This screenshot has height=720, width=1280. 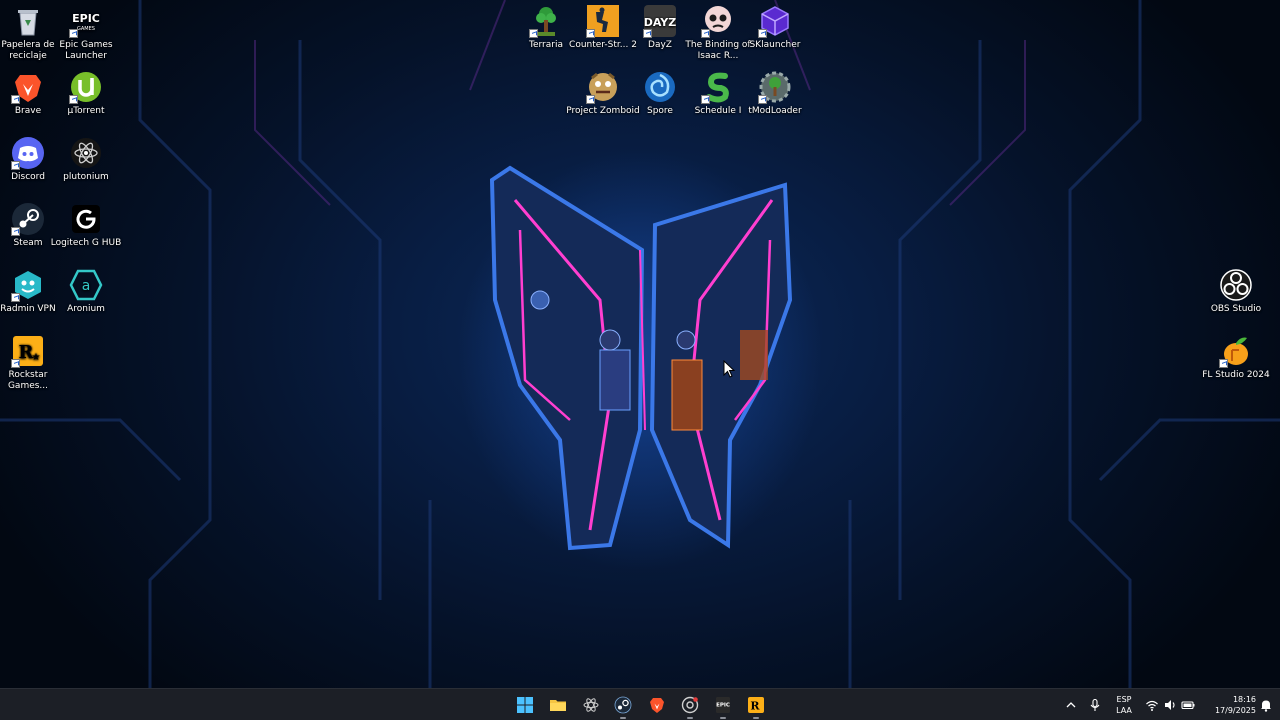 I want to click on svg-text: R, so click(x=755, y=706).